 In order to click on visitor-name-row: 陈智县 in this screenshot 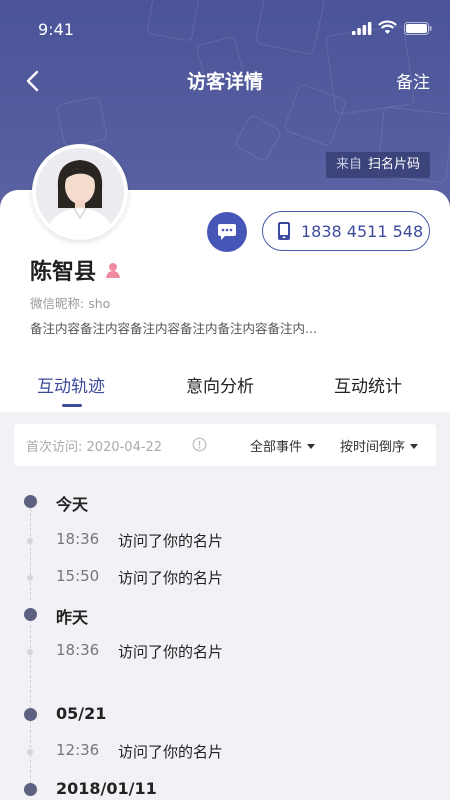, I will do `click(76, 270)`.